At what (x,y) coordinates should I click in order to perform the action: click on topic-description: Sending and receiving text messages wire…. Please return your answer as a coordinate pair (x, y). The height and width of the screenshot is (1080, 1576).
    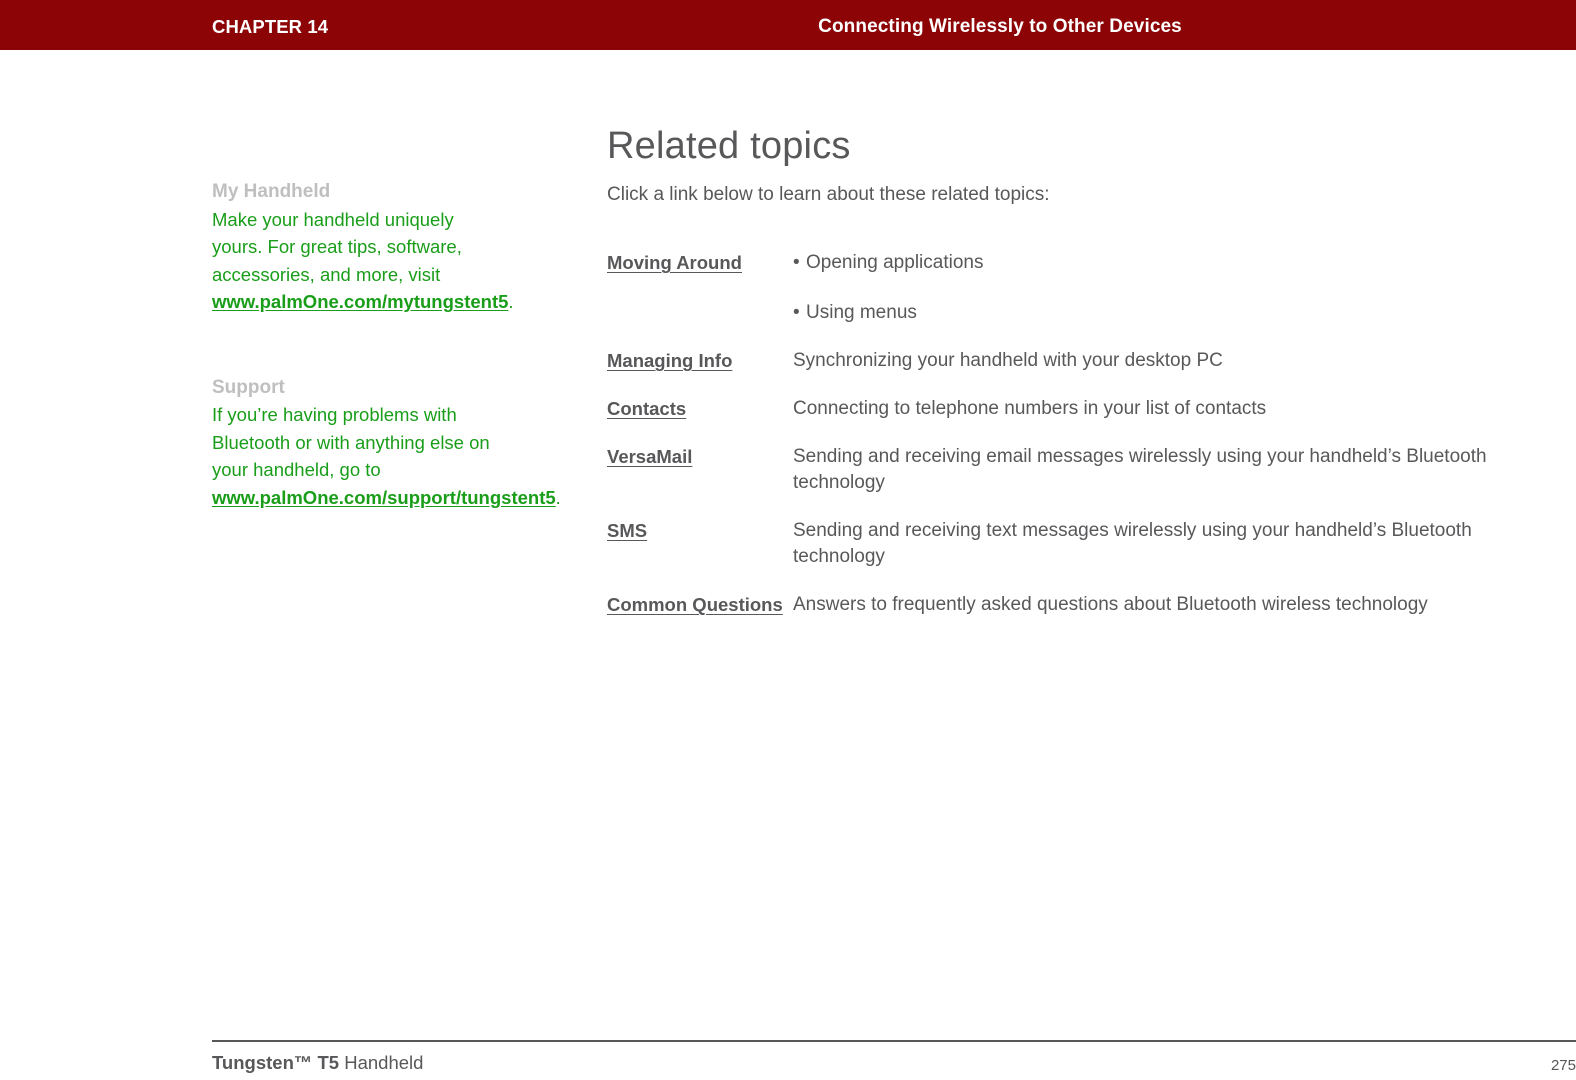
    Looking at the image, I should click on (1132, 543).